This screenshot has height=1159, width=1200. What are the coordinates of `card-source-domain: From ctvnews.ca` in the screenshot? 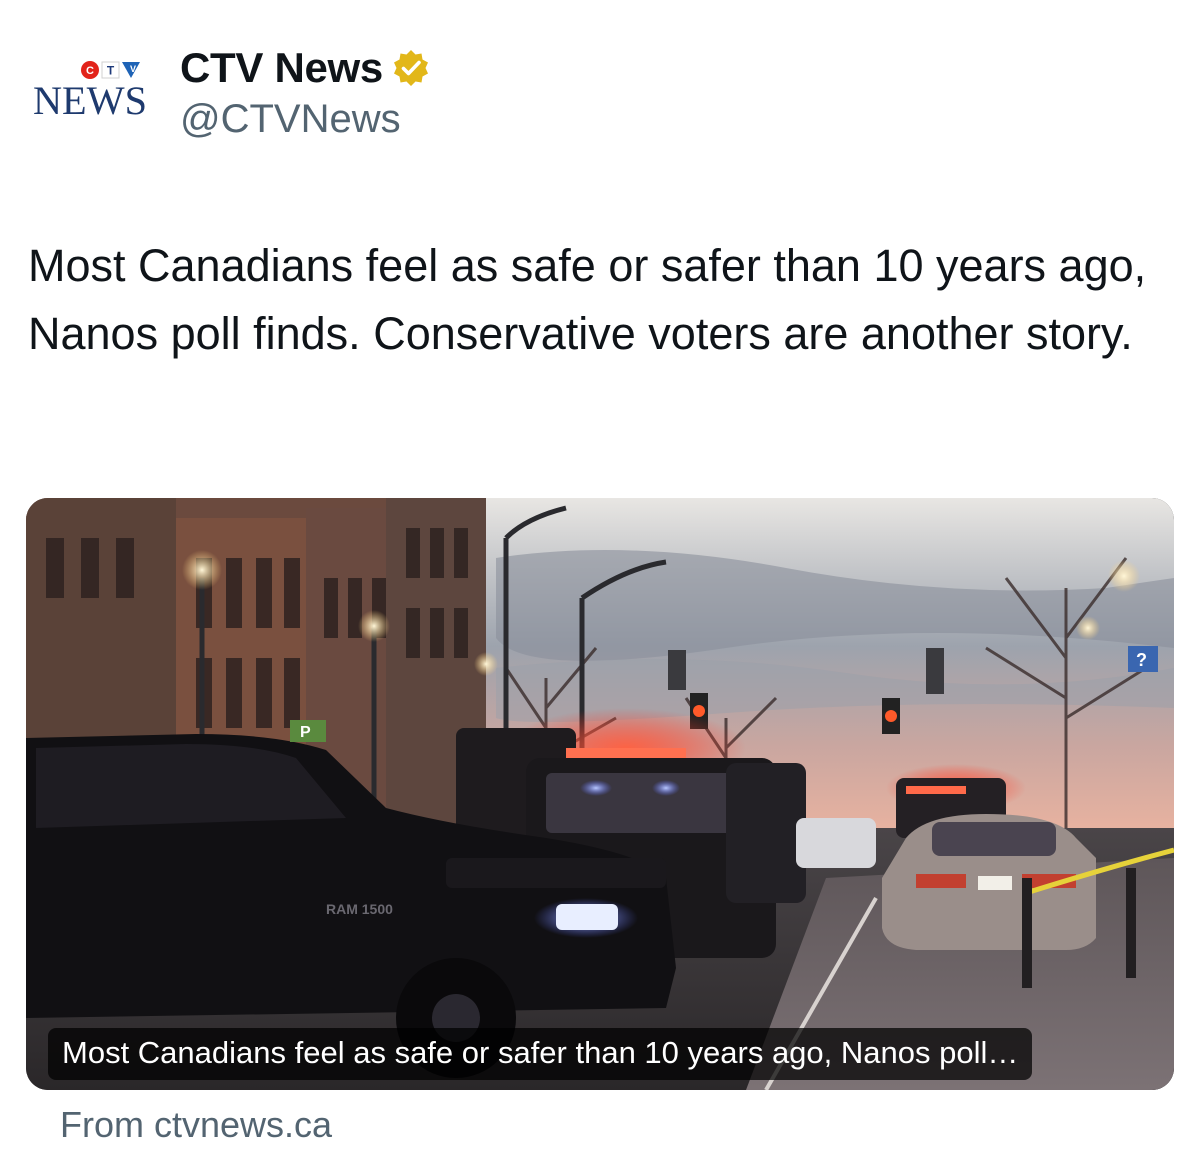 It's located at (196, 1125).